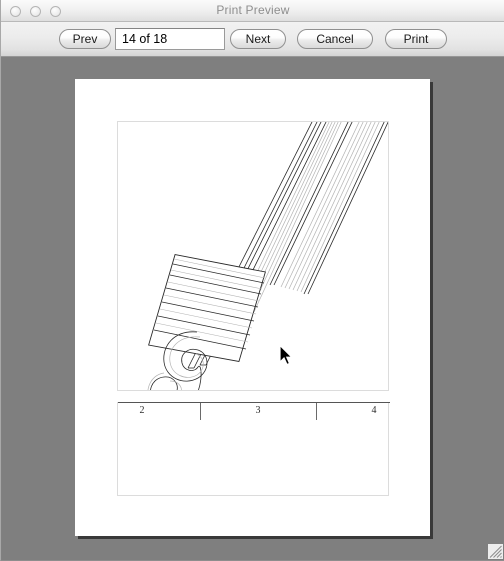 This screenshot has height=561, width=504. Describe the element at coordinates (495, 551) in the screenshot. I see `resize-handle` at that location.